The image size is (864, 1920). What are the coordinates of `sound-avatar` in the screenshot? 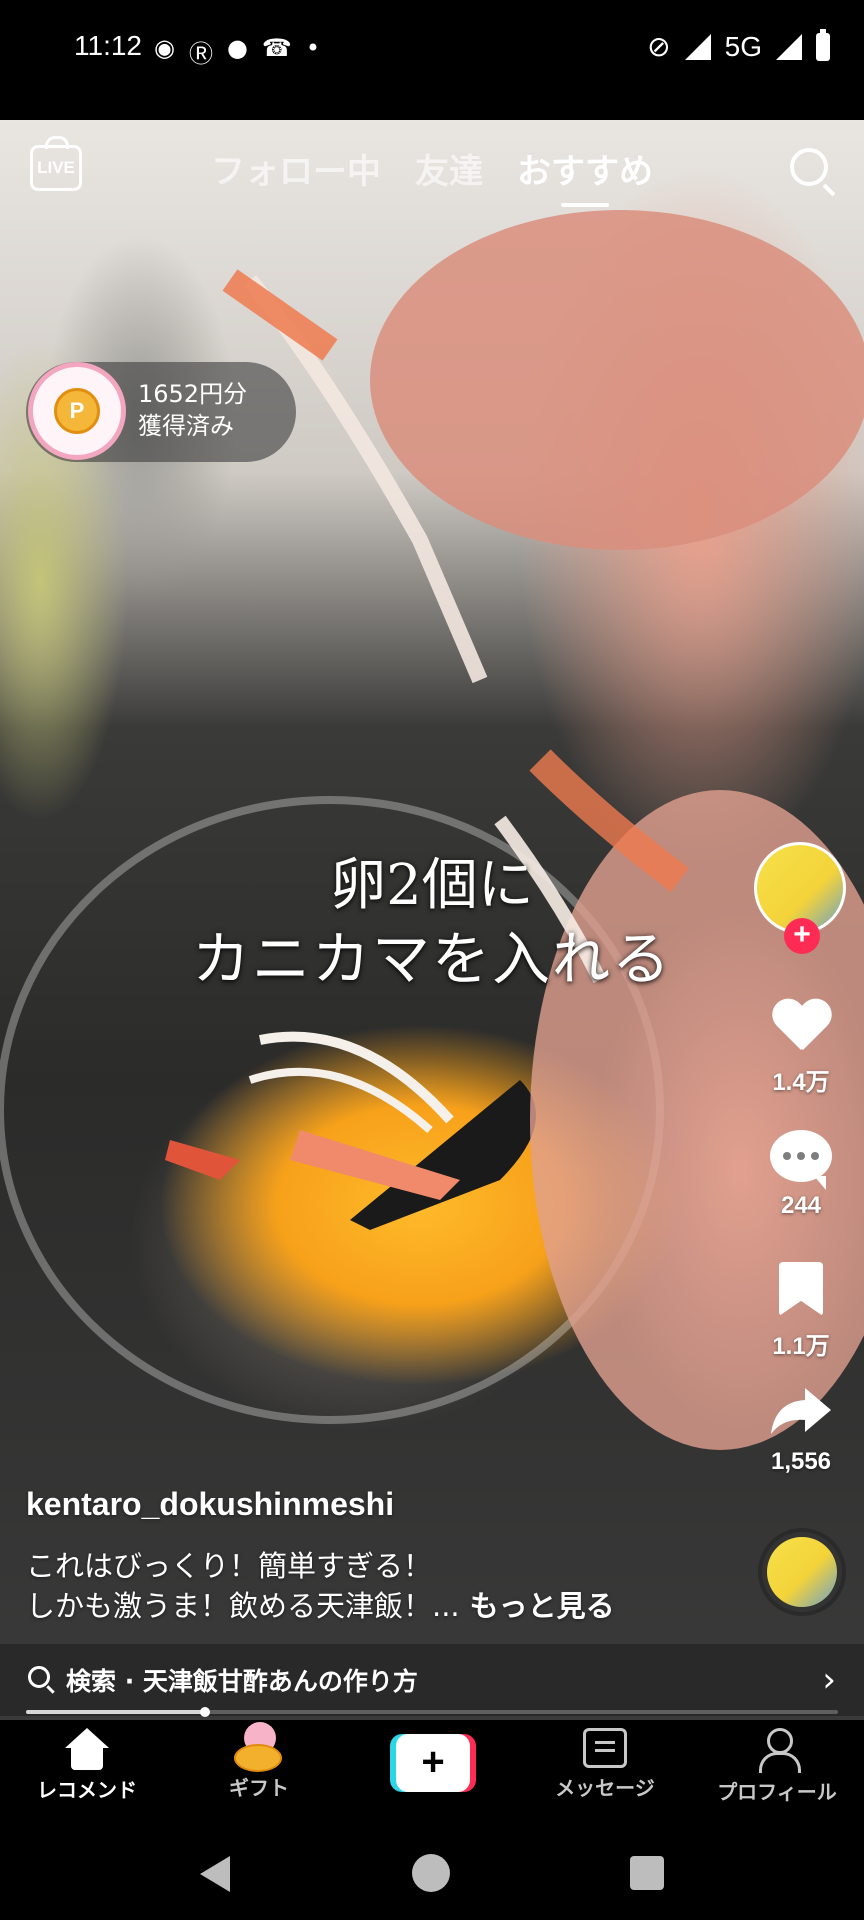 It's located at (802, 1572).